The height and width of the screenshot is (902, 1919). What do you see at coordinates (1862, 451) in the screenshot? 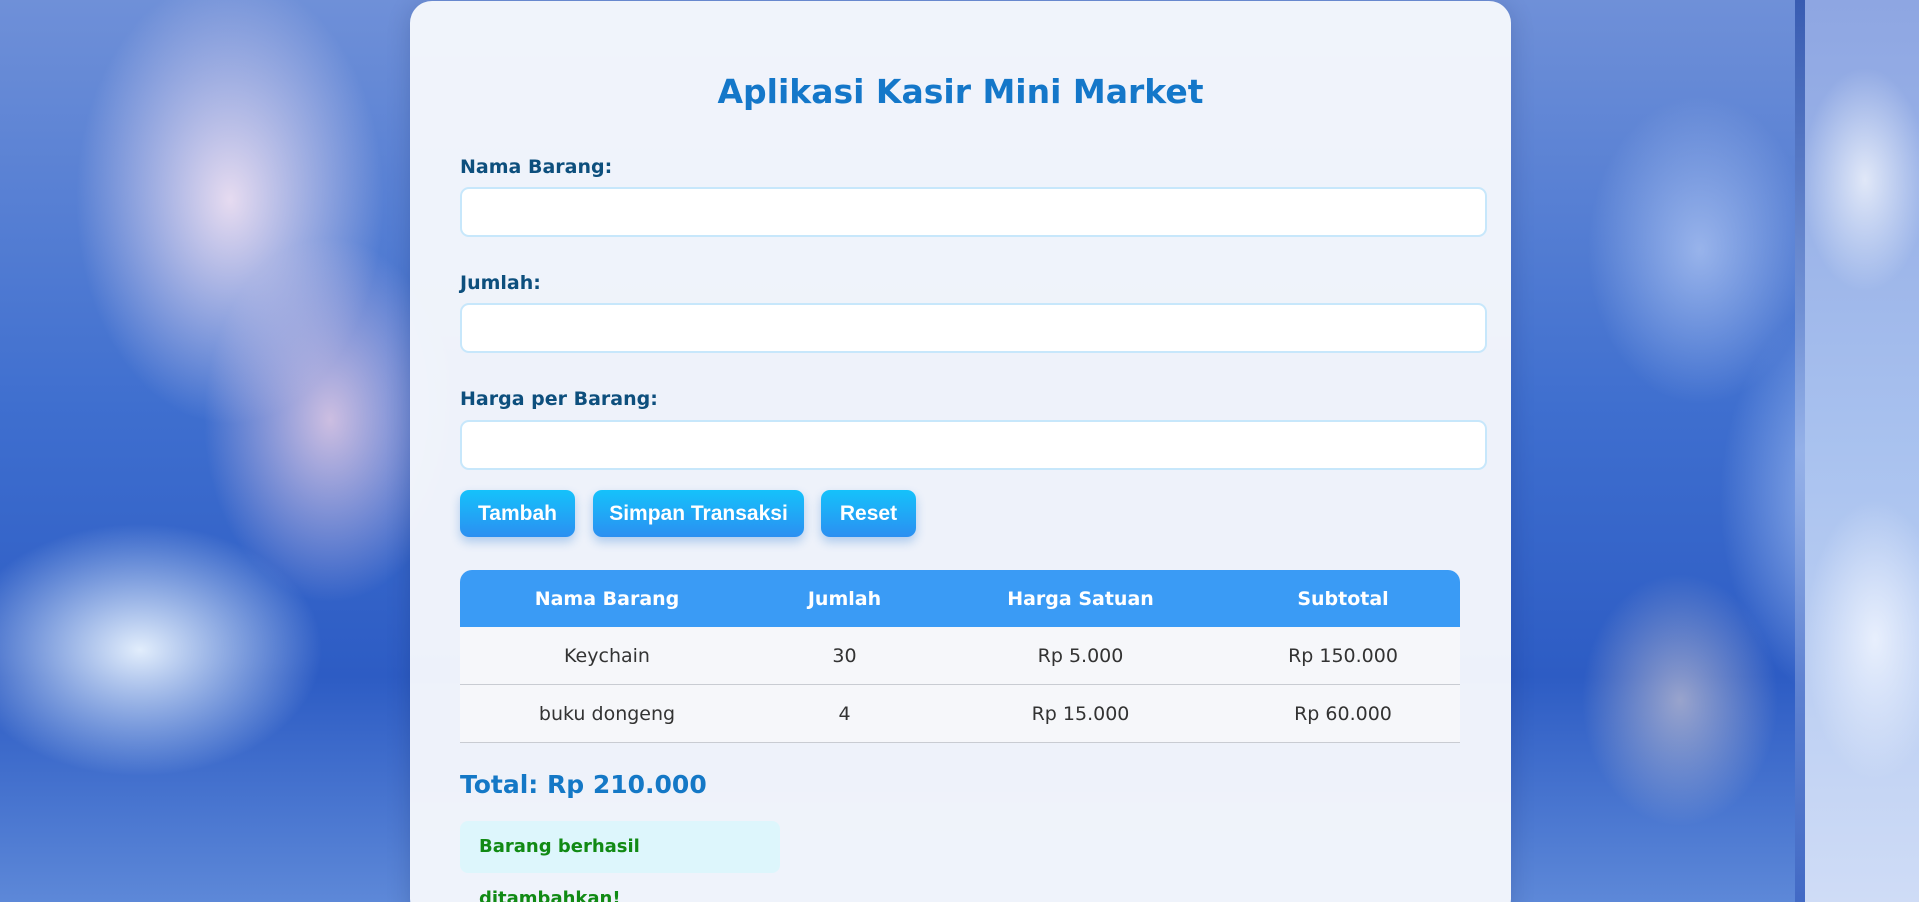
I see `background-right-panel` at bounding box center [1862, 451].